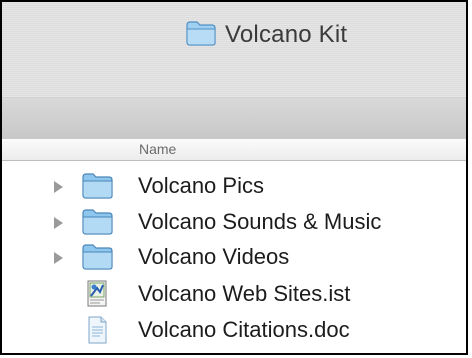 This screenshot has height=358, width=472. Describe the element at coordinates (157, 149) in the screenshot. I see `column-header-name: Name` at that location.